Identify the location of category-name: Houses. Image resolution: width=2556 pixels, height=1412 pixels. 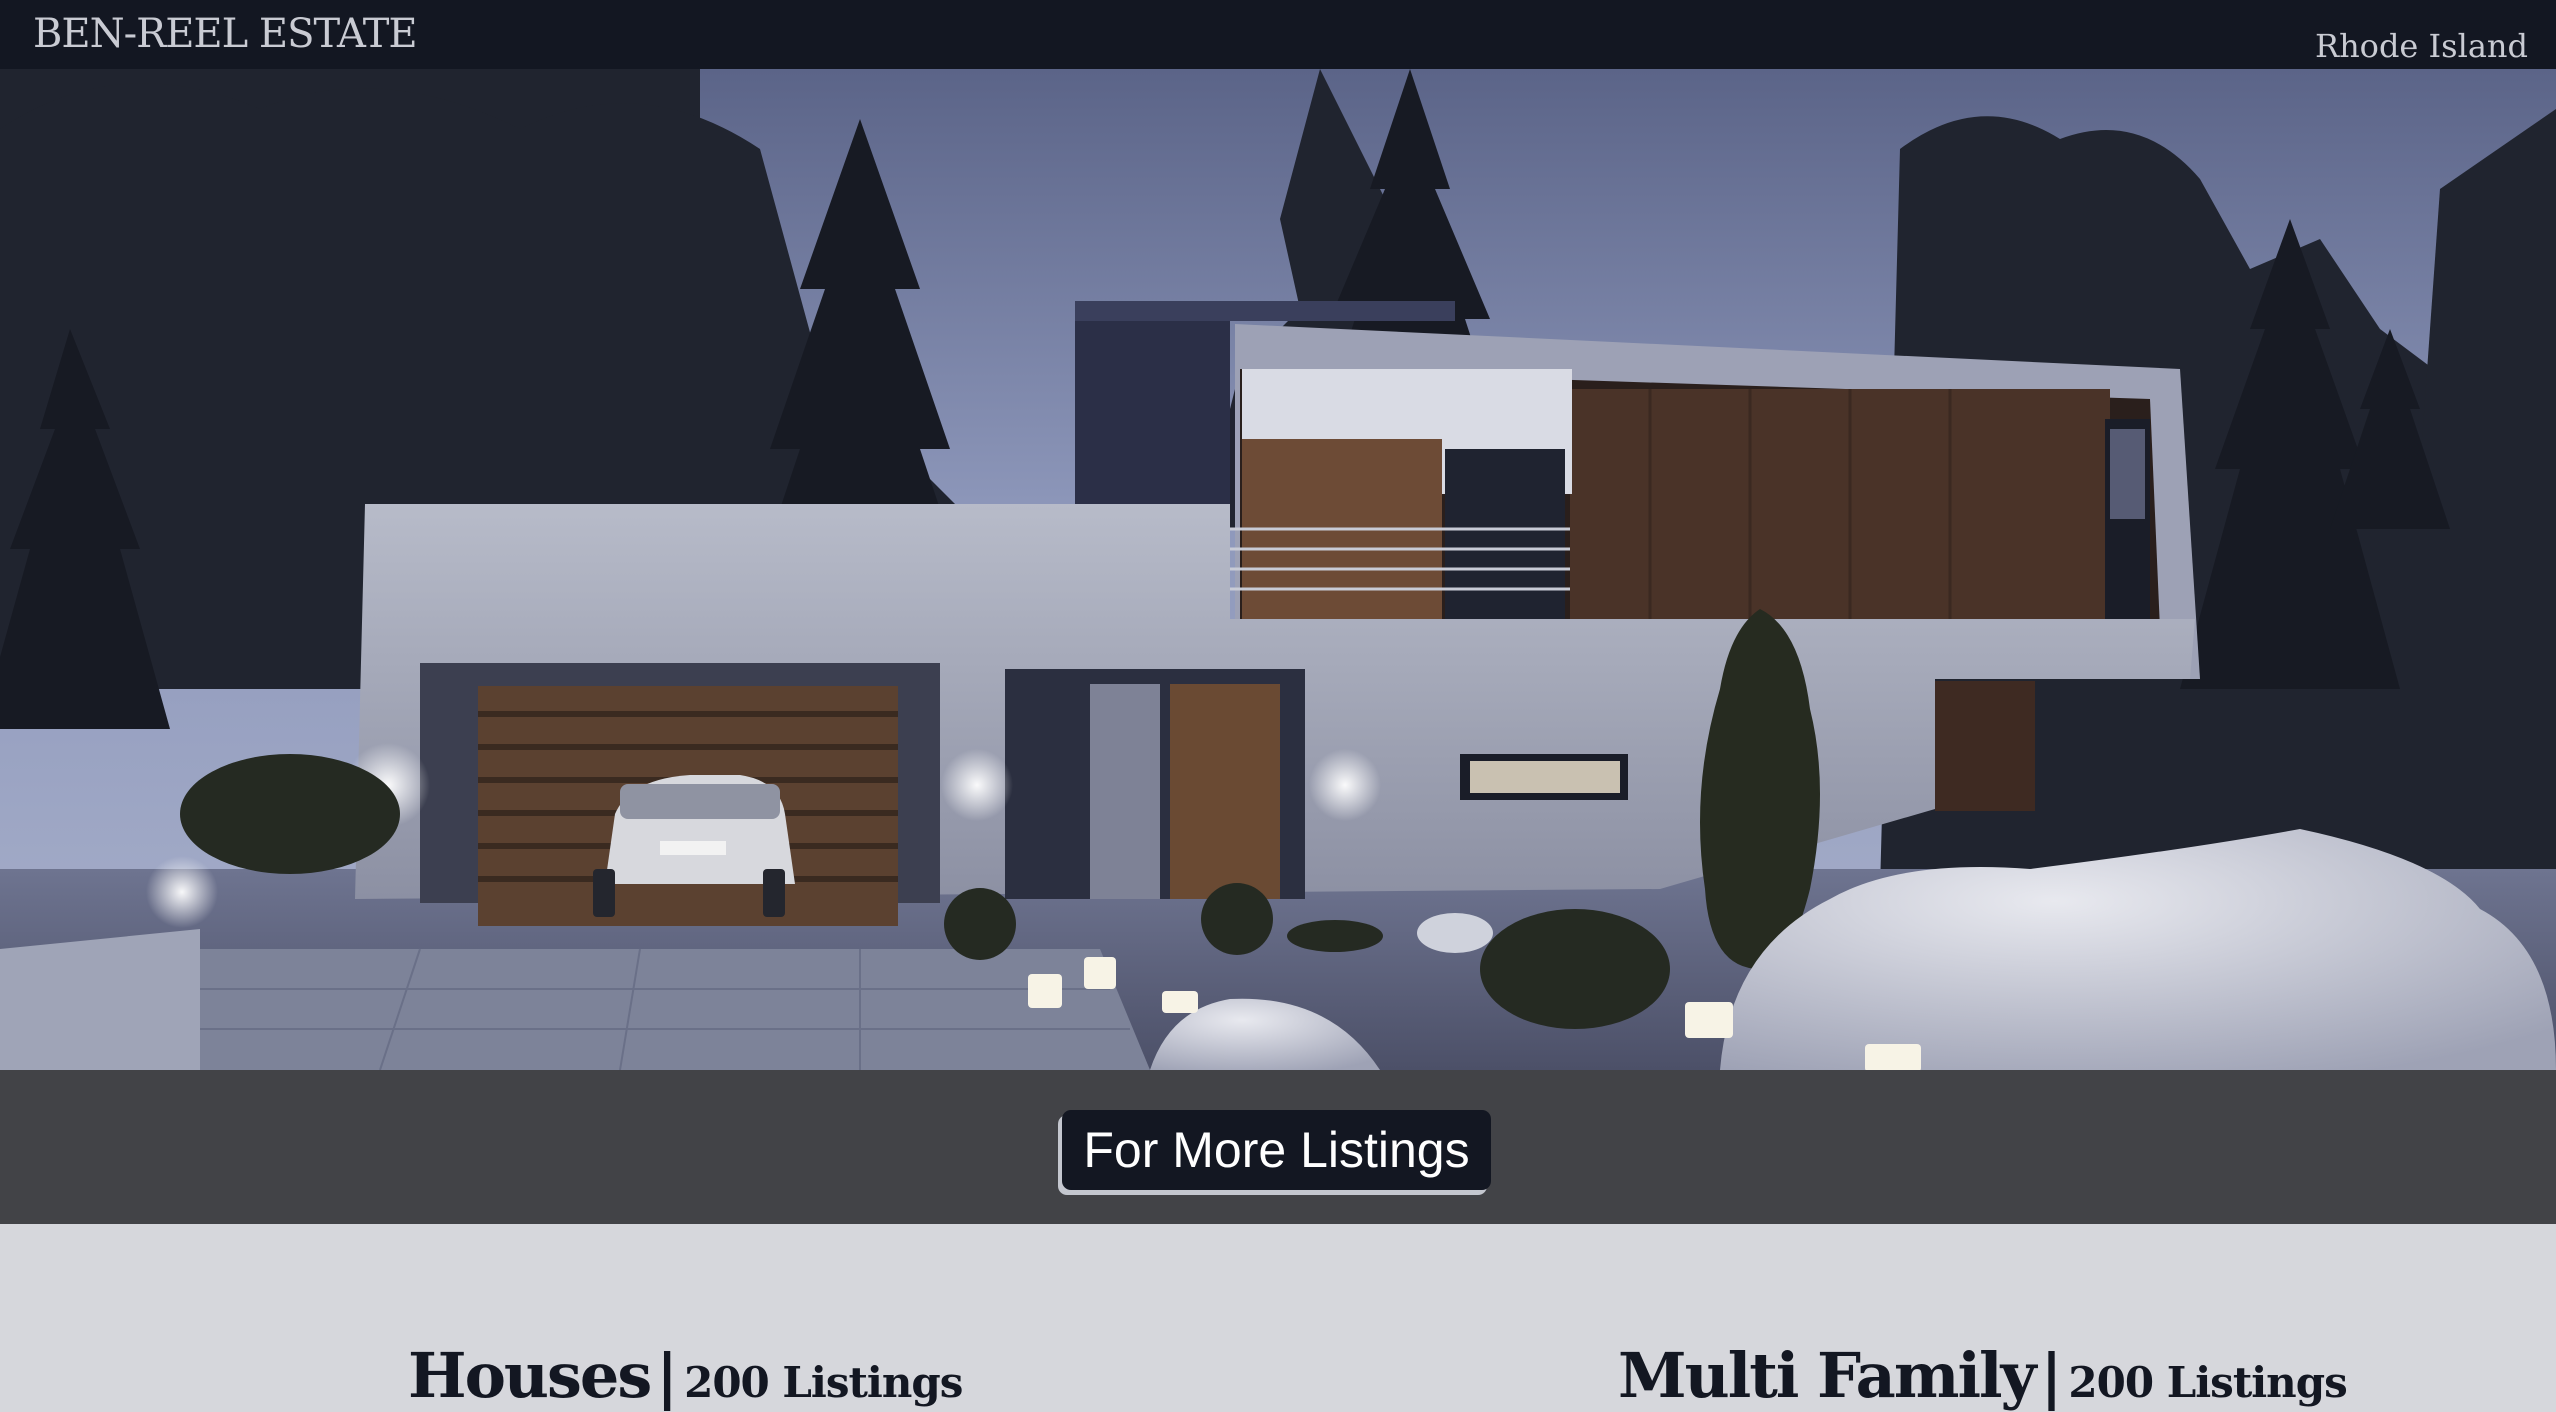
(530, 1375).